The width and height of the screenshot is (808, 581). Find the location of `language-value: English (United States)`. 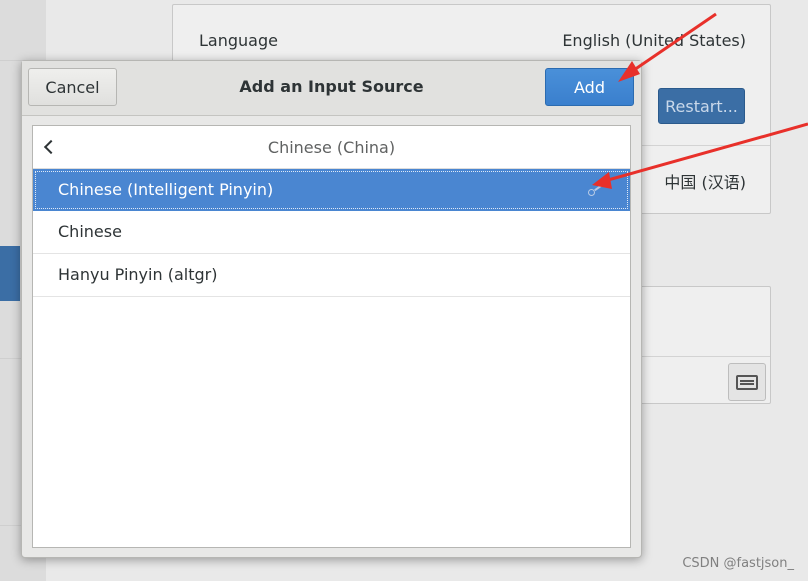

language-value: English (United States) is located at coordinates (654, 40).